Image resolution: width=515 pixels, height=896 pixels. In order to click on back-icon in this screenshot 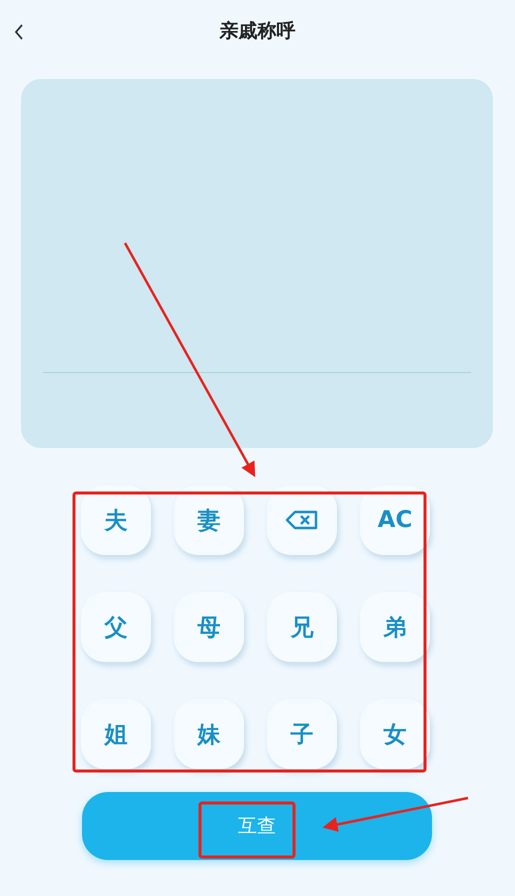, I will do `click(19, 32)`.